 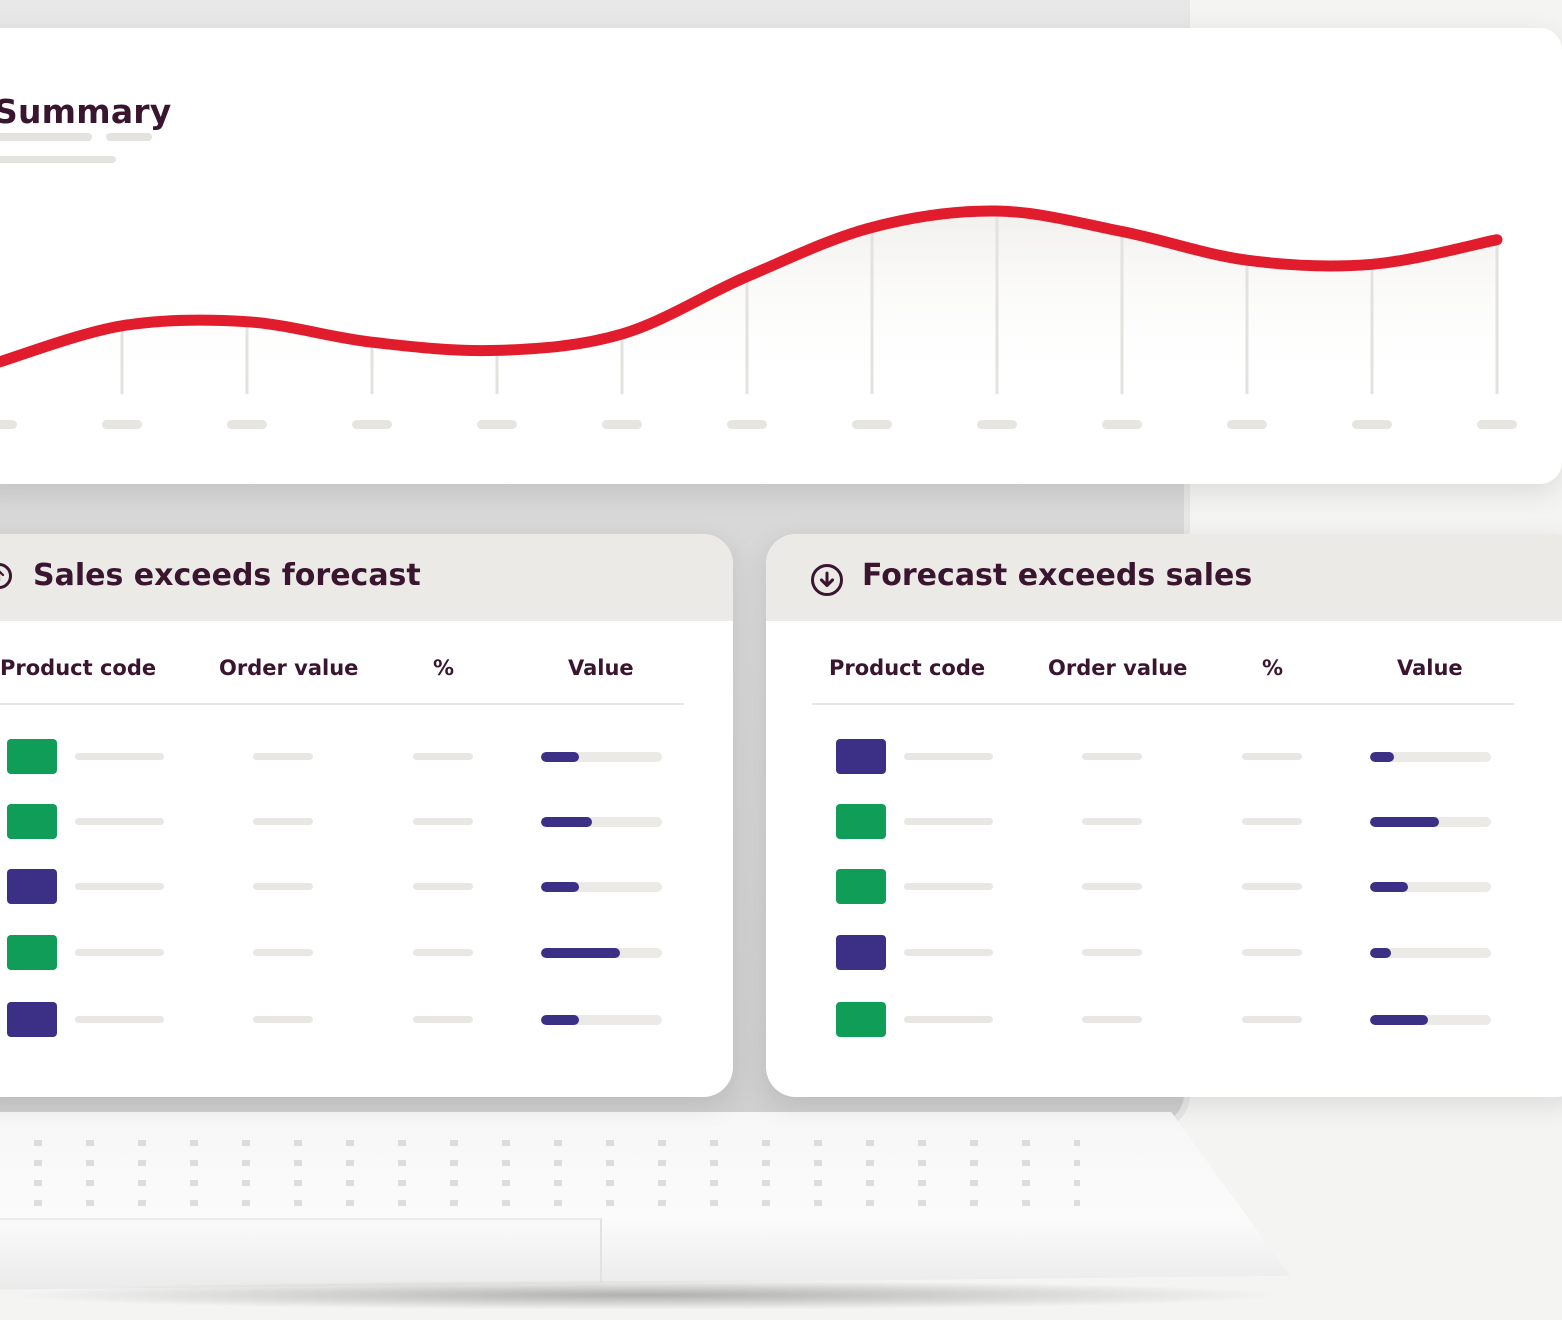 I want to click on laptop-trackpad, so click(x=301, y=1250).